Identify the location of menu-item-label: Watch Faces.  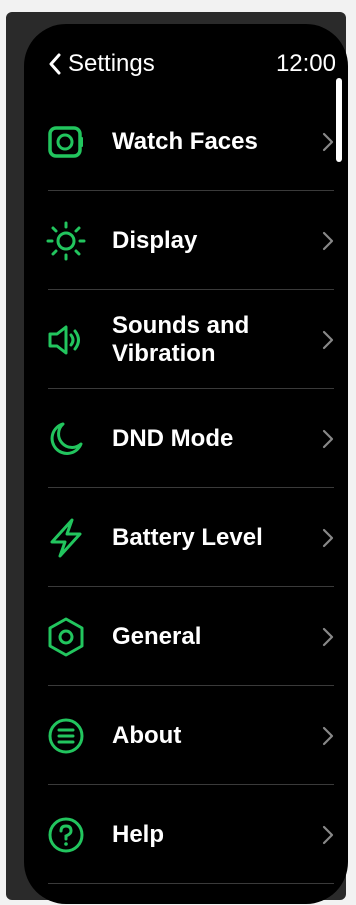
(185, 141).